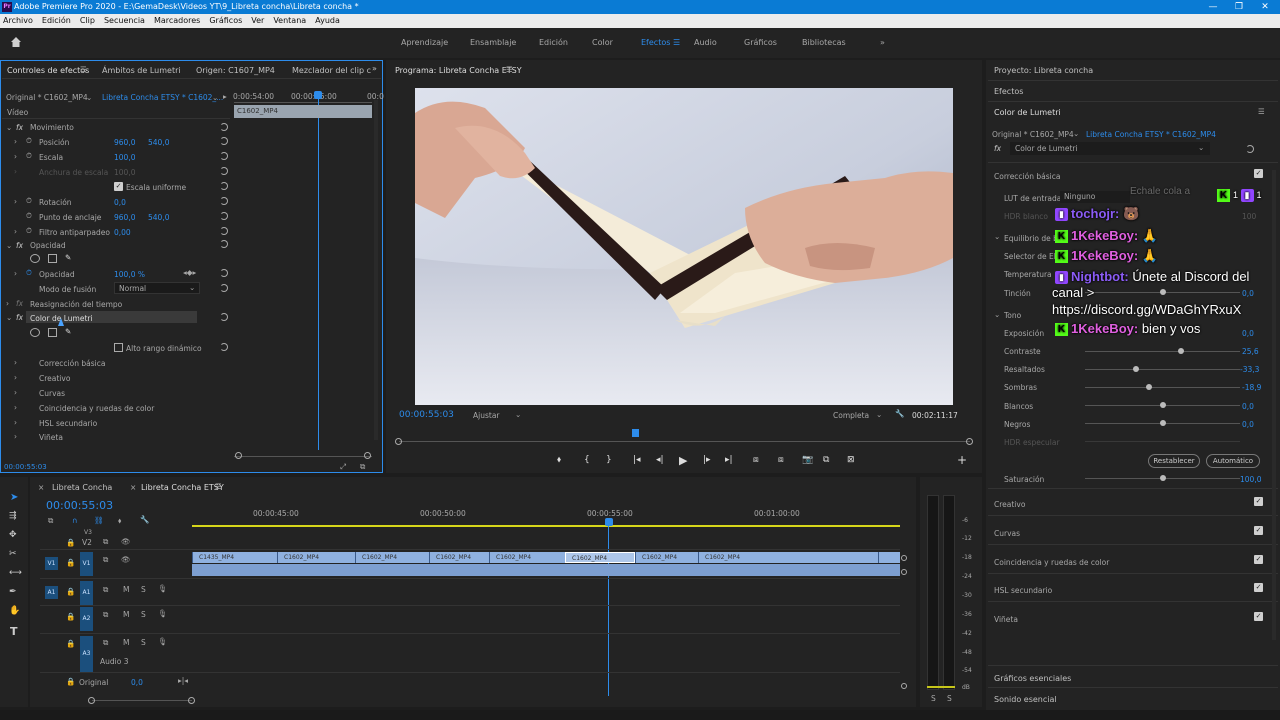 The image size is (1280, 720). I want to click on project-panel-title: Proyecto: Libreta concha, so click(1043, 70).